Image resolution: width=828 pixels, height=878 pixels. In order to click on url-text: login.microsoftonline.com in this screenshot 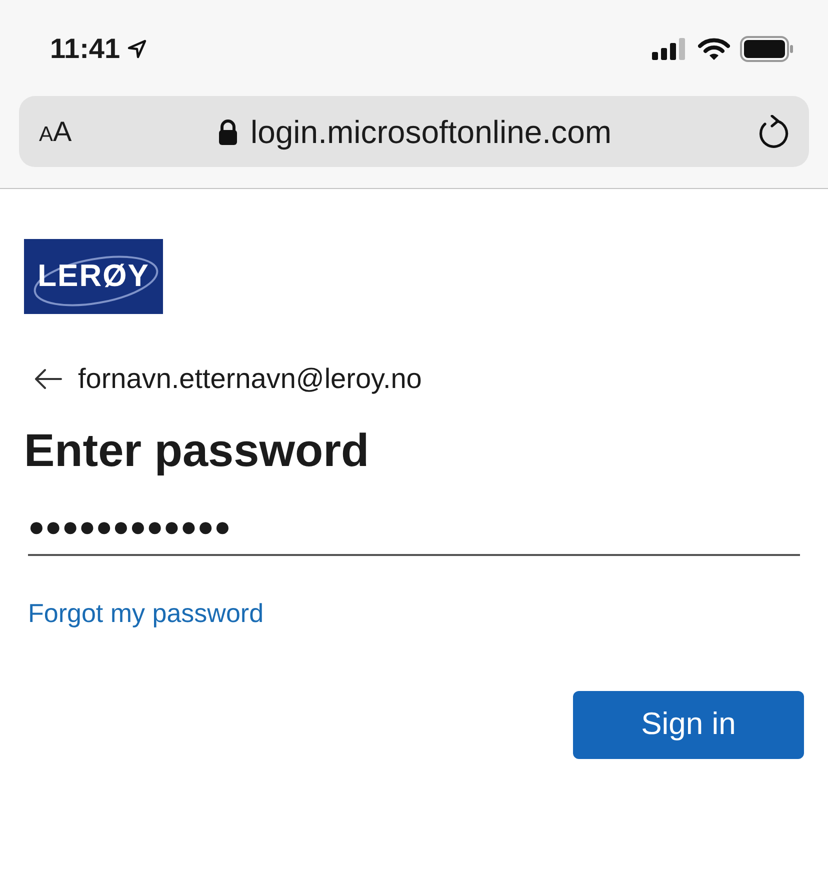, I will do `click(431, 132)`.